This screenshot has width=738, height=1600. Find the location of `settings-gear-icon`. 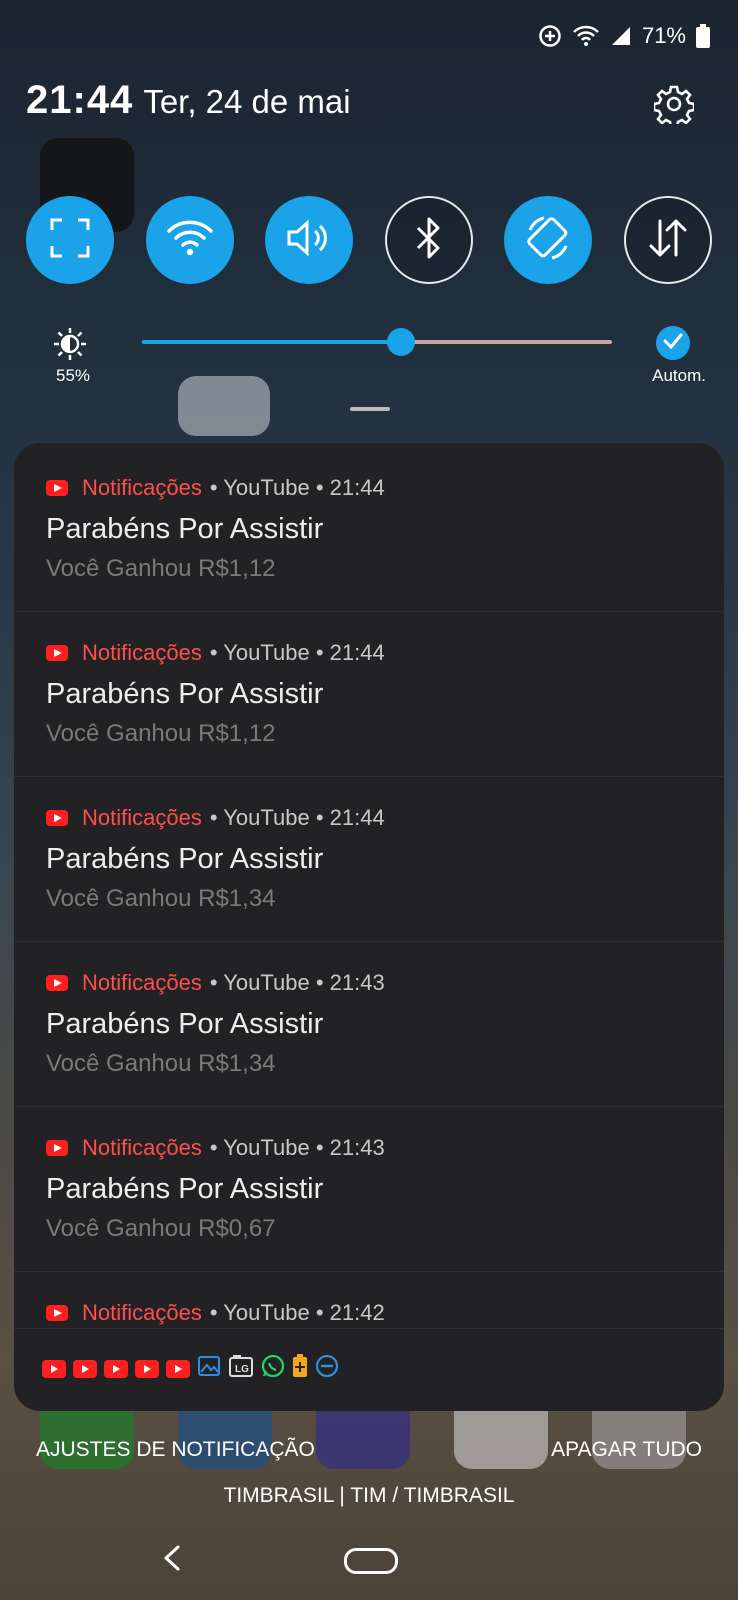

settings-gear-icon is located at coordinates (674, 106).